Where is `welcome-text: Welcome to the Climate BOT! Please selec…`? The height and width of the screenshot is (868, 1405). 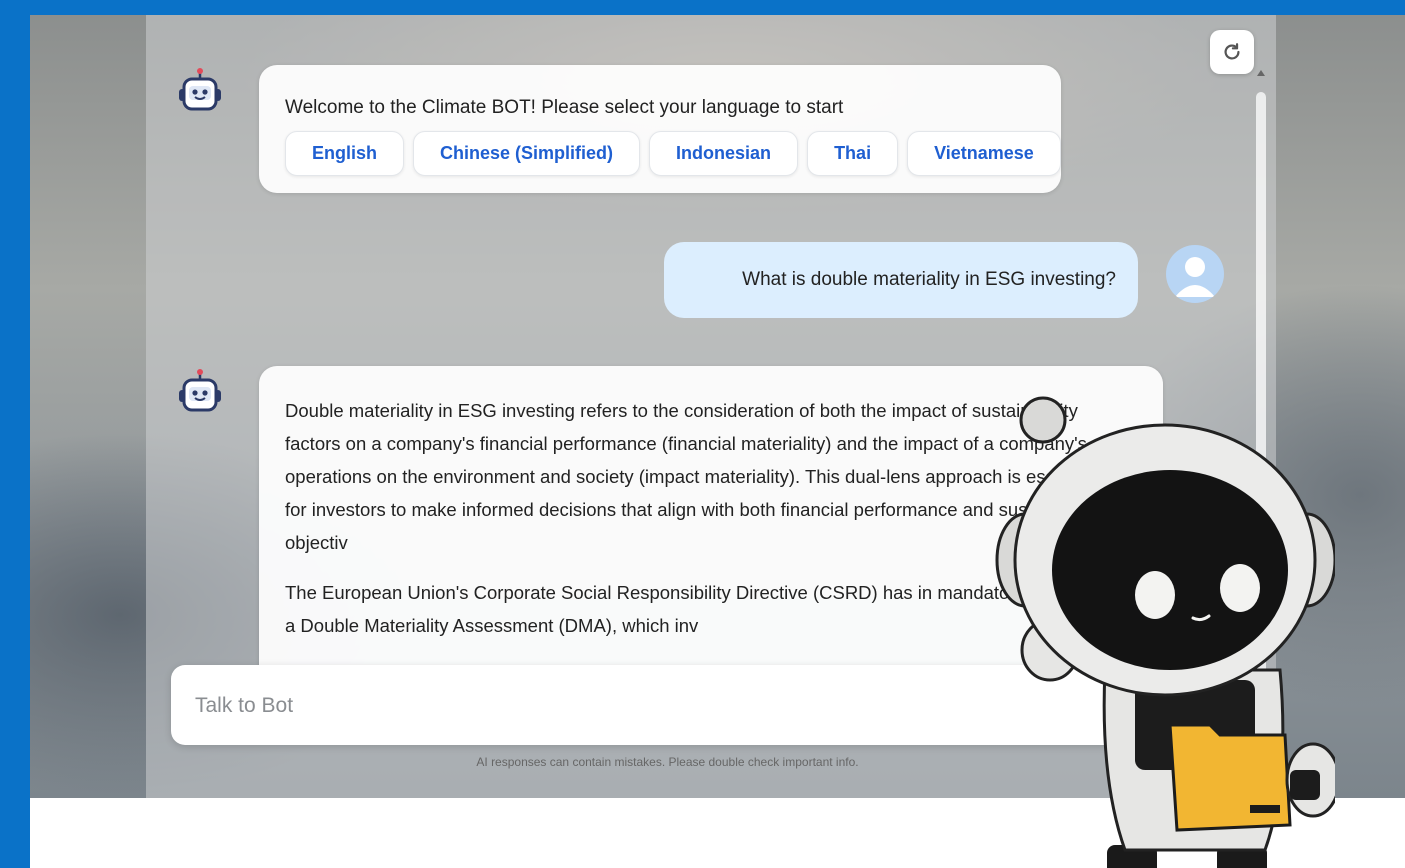
welcome-text: Welcome to the Climate BOT! Please selec… is located at coordinates (564, 107).